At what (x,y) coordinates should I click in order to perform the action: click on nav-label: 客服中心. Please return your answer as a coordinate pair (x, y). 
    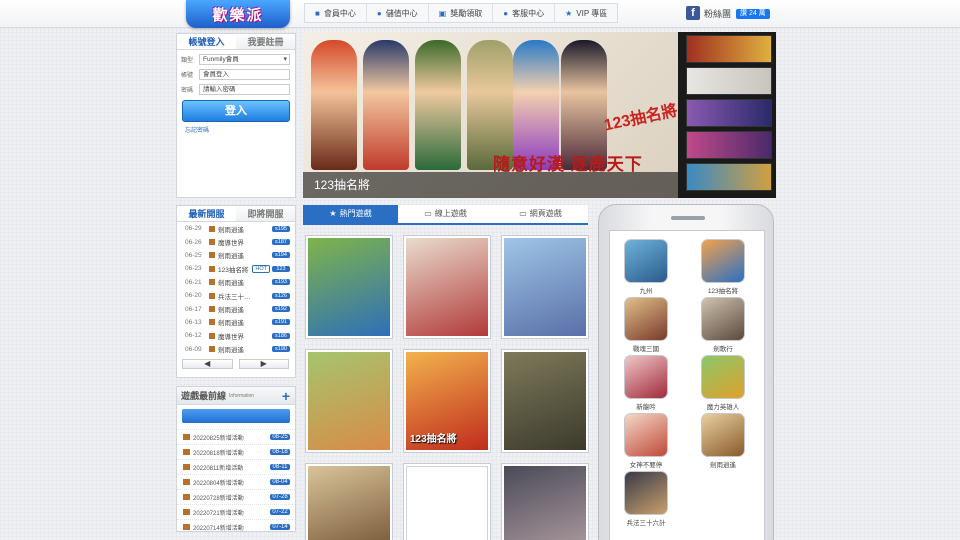
    Looking at the image, I should click on (528, 13).